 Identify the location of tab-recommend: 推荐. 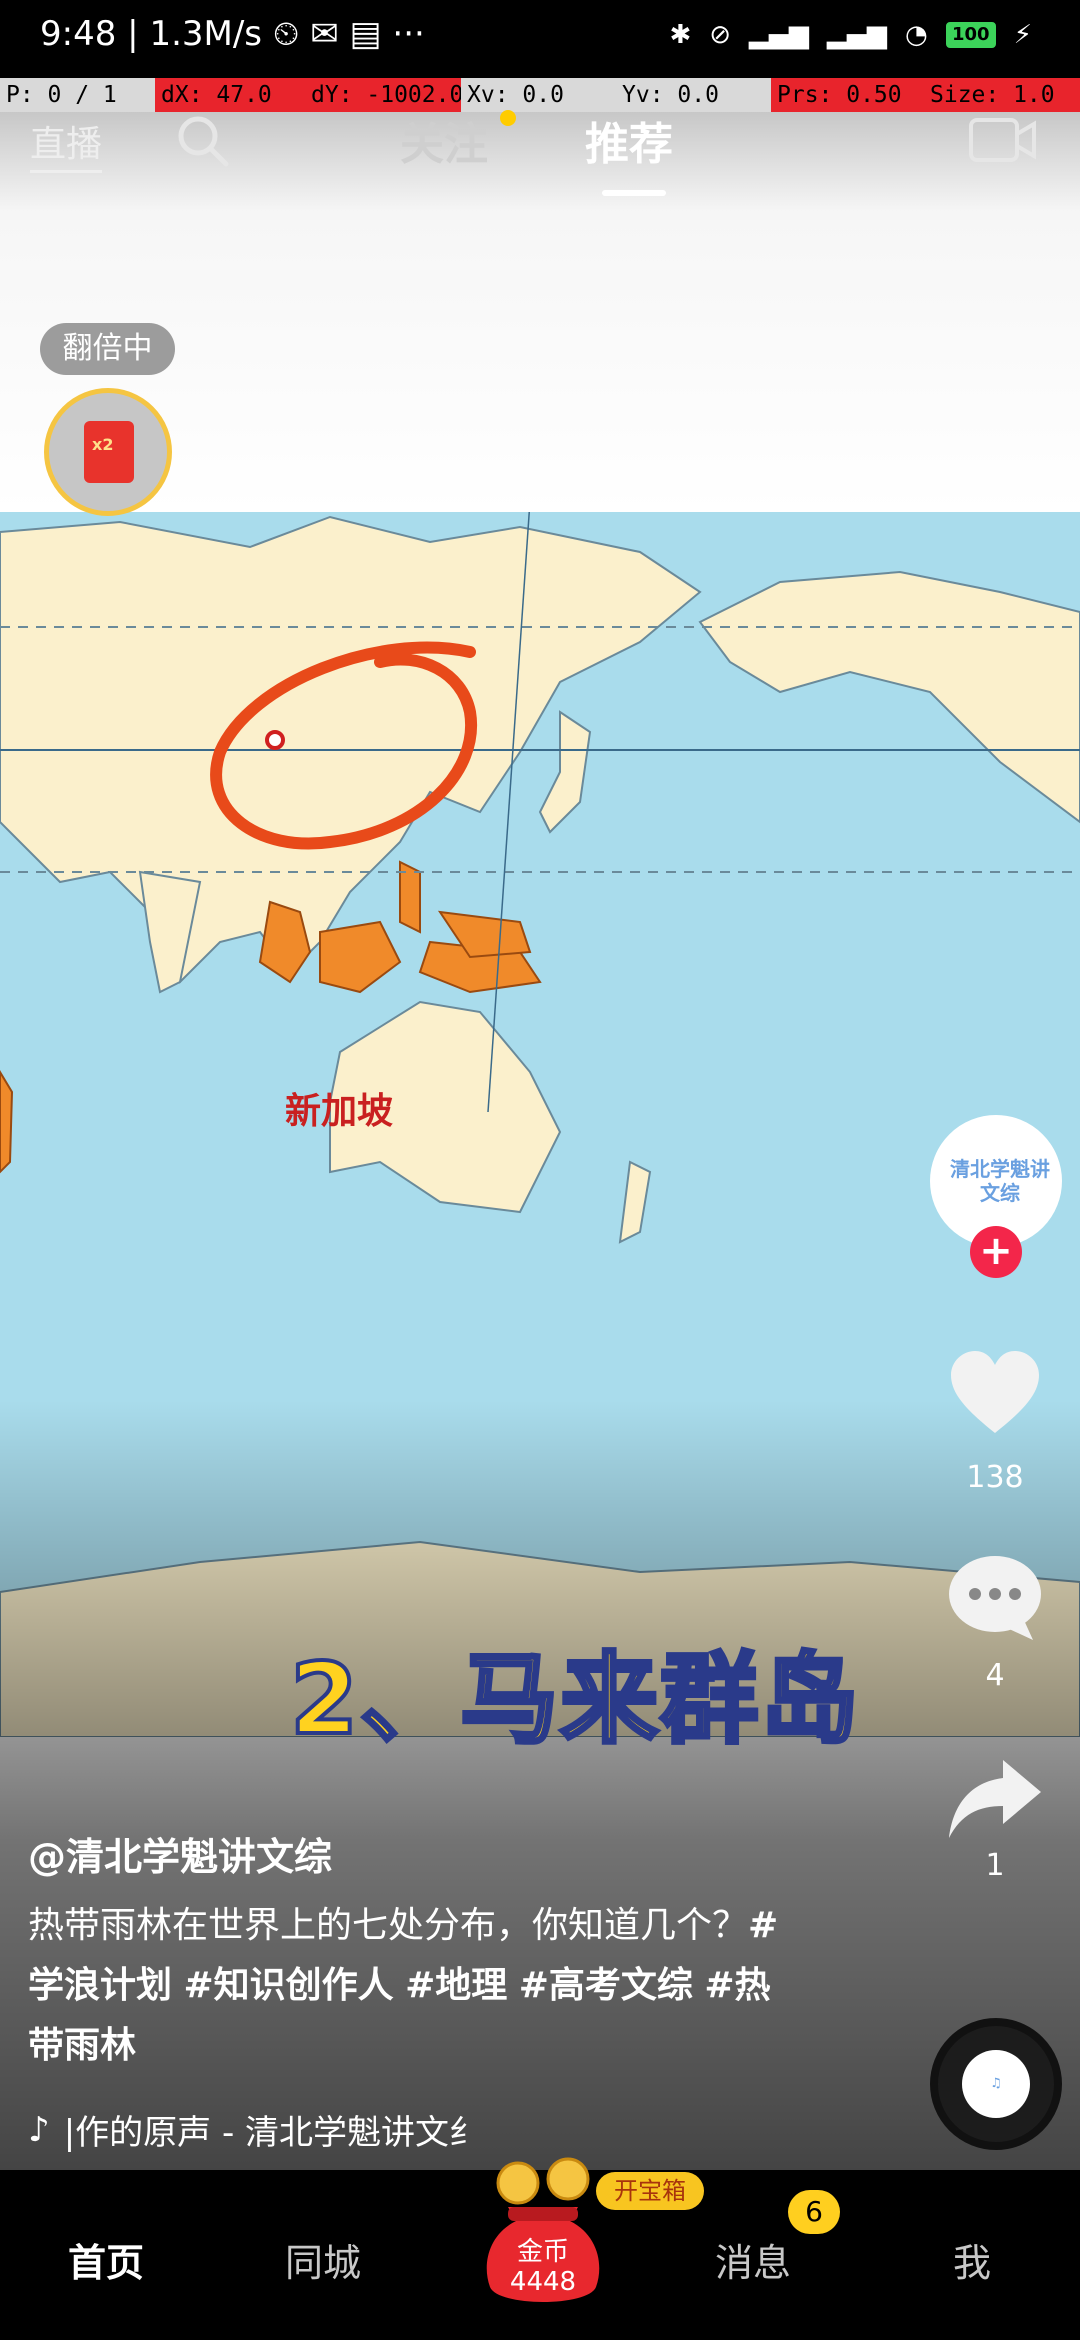
(629, 140).